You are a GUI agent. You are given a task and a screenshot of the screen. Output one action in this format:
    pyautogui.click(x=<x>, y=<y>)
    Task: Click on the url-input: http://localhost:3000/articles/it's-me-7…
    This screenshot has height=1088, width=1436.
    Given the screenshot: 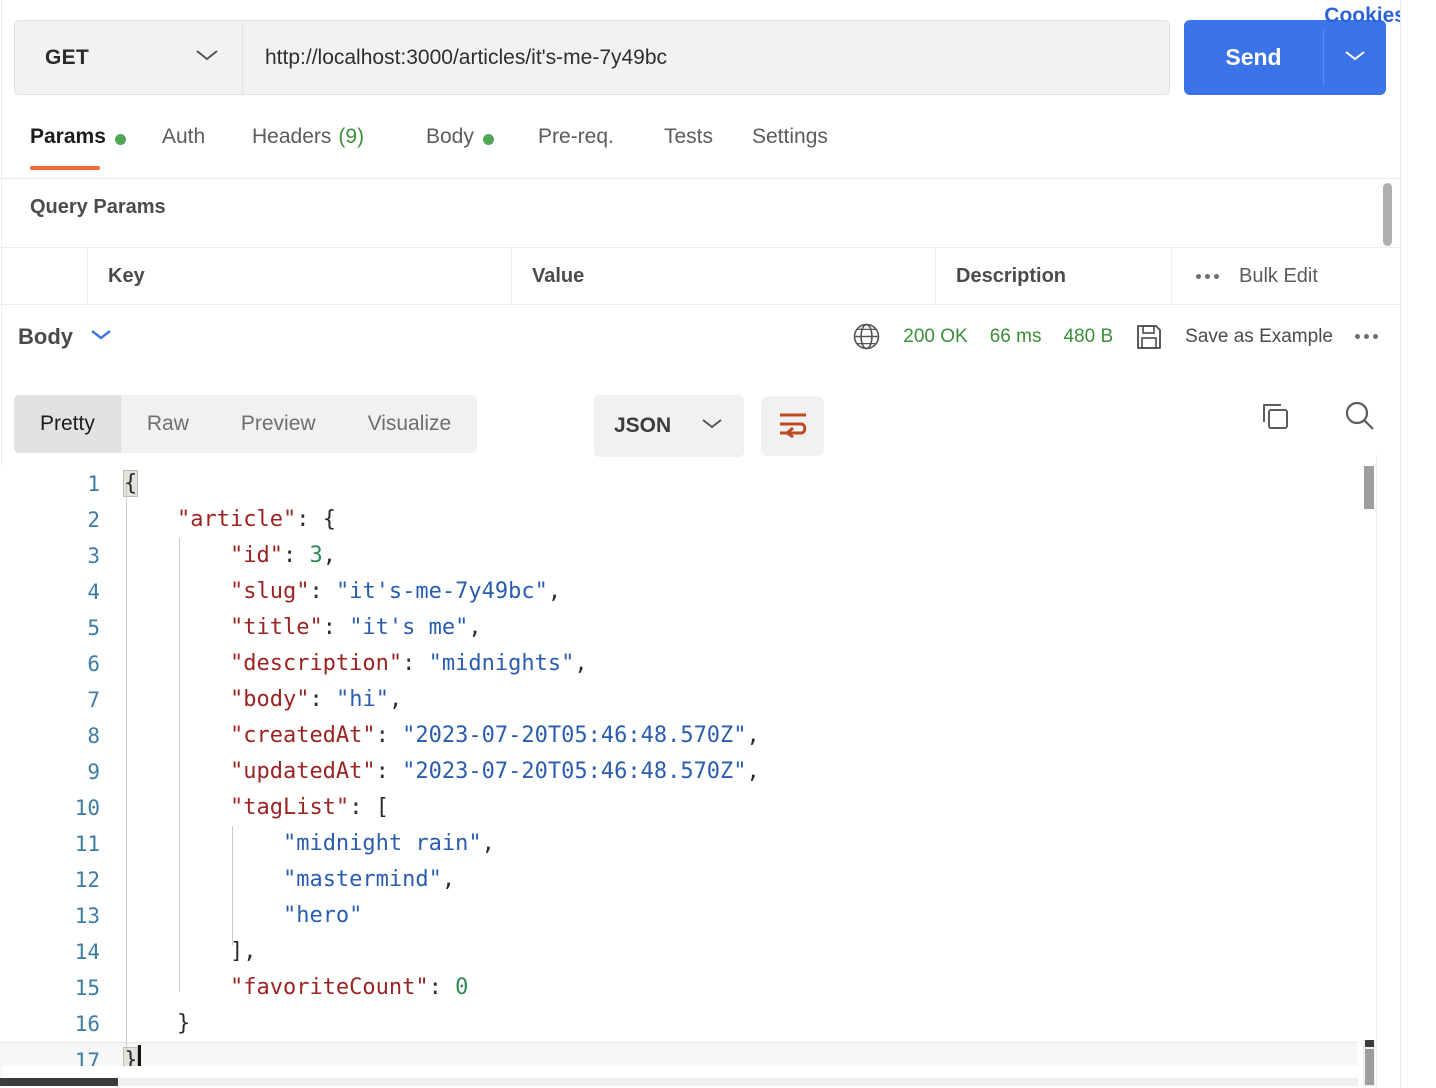 What is the action you would take?
    pyautogui.click(x=706, y=57)
    